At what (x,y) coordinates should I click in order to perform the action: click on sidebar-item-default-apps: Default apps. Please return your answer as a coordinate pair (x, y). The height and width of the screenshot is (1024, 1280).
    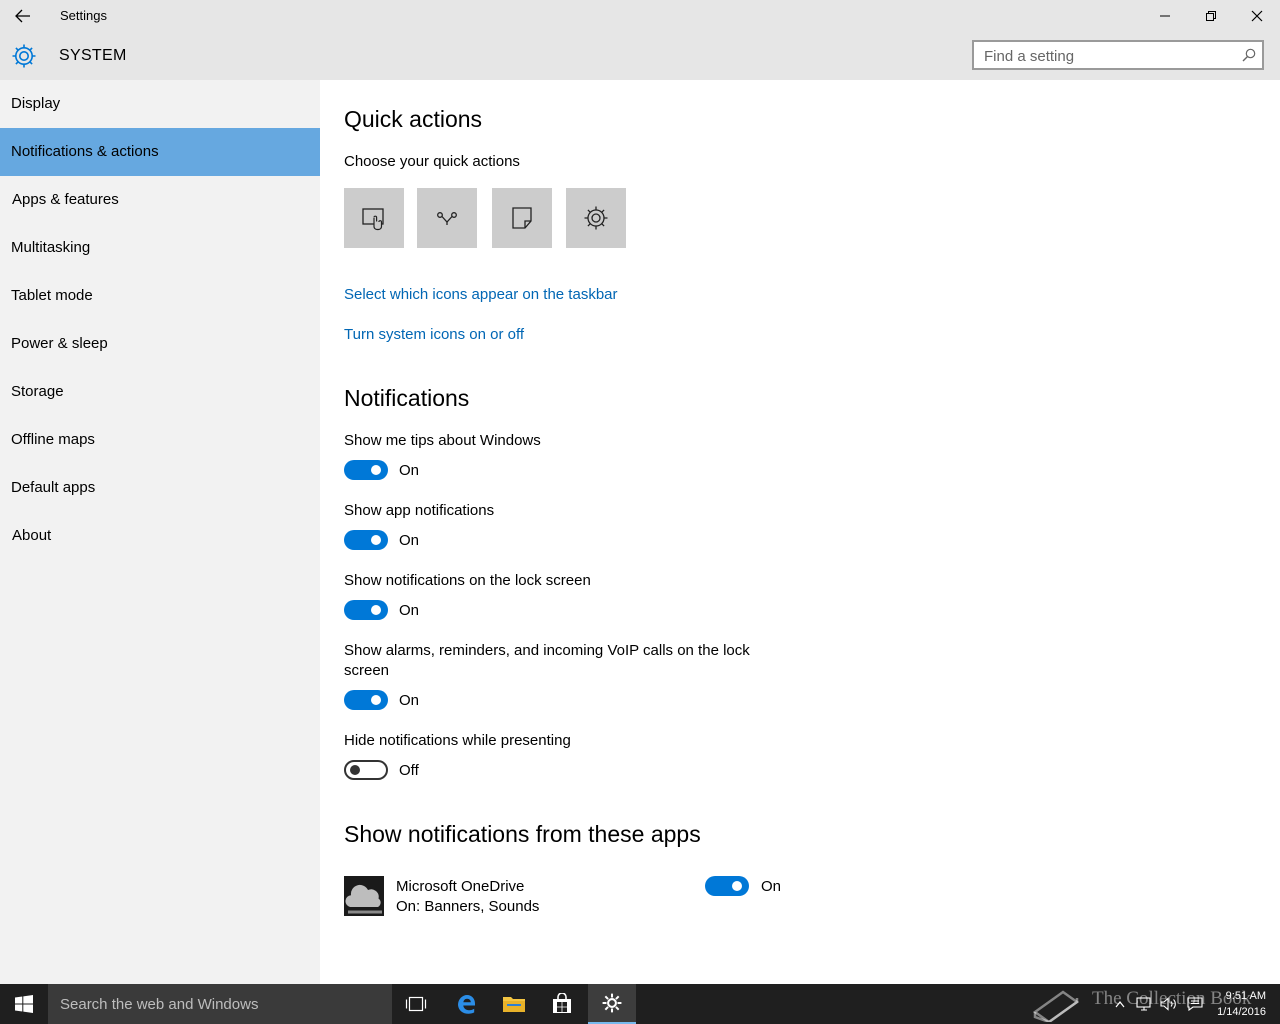
    Looking at the image, I should click on (160, 488).